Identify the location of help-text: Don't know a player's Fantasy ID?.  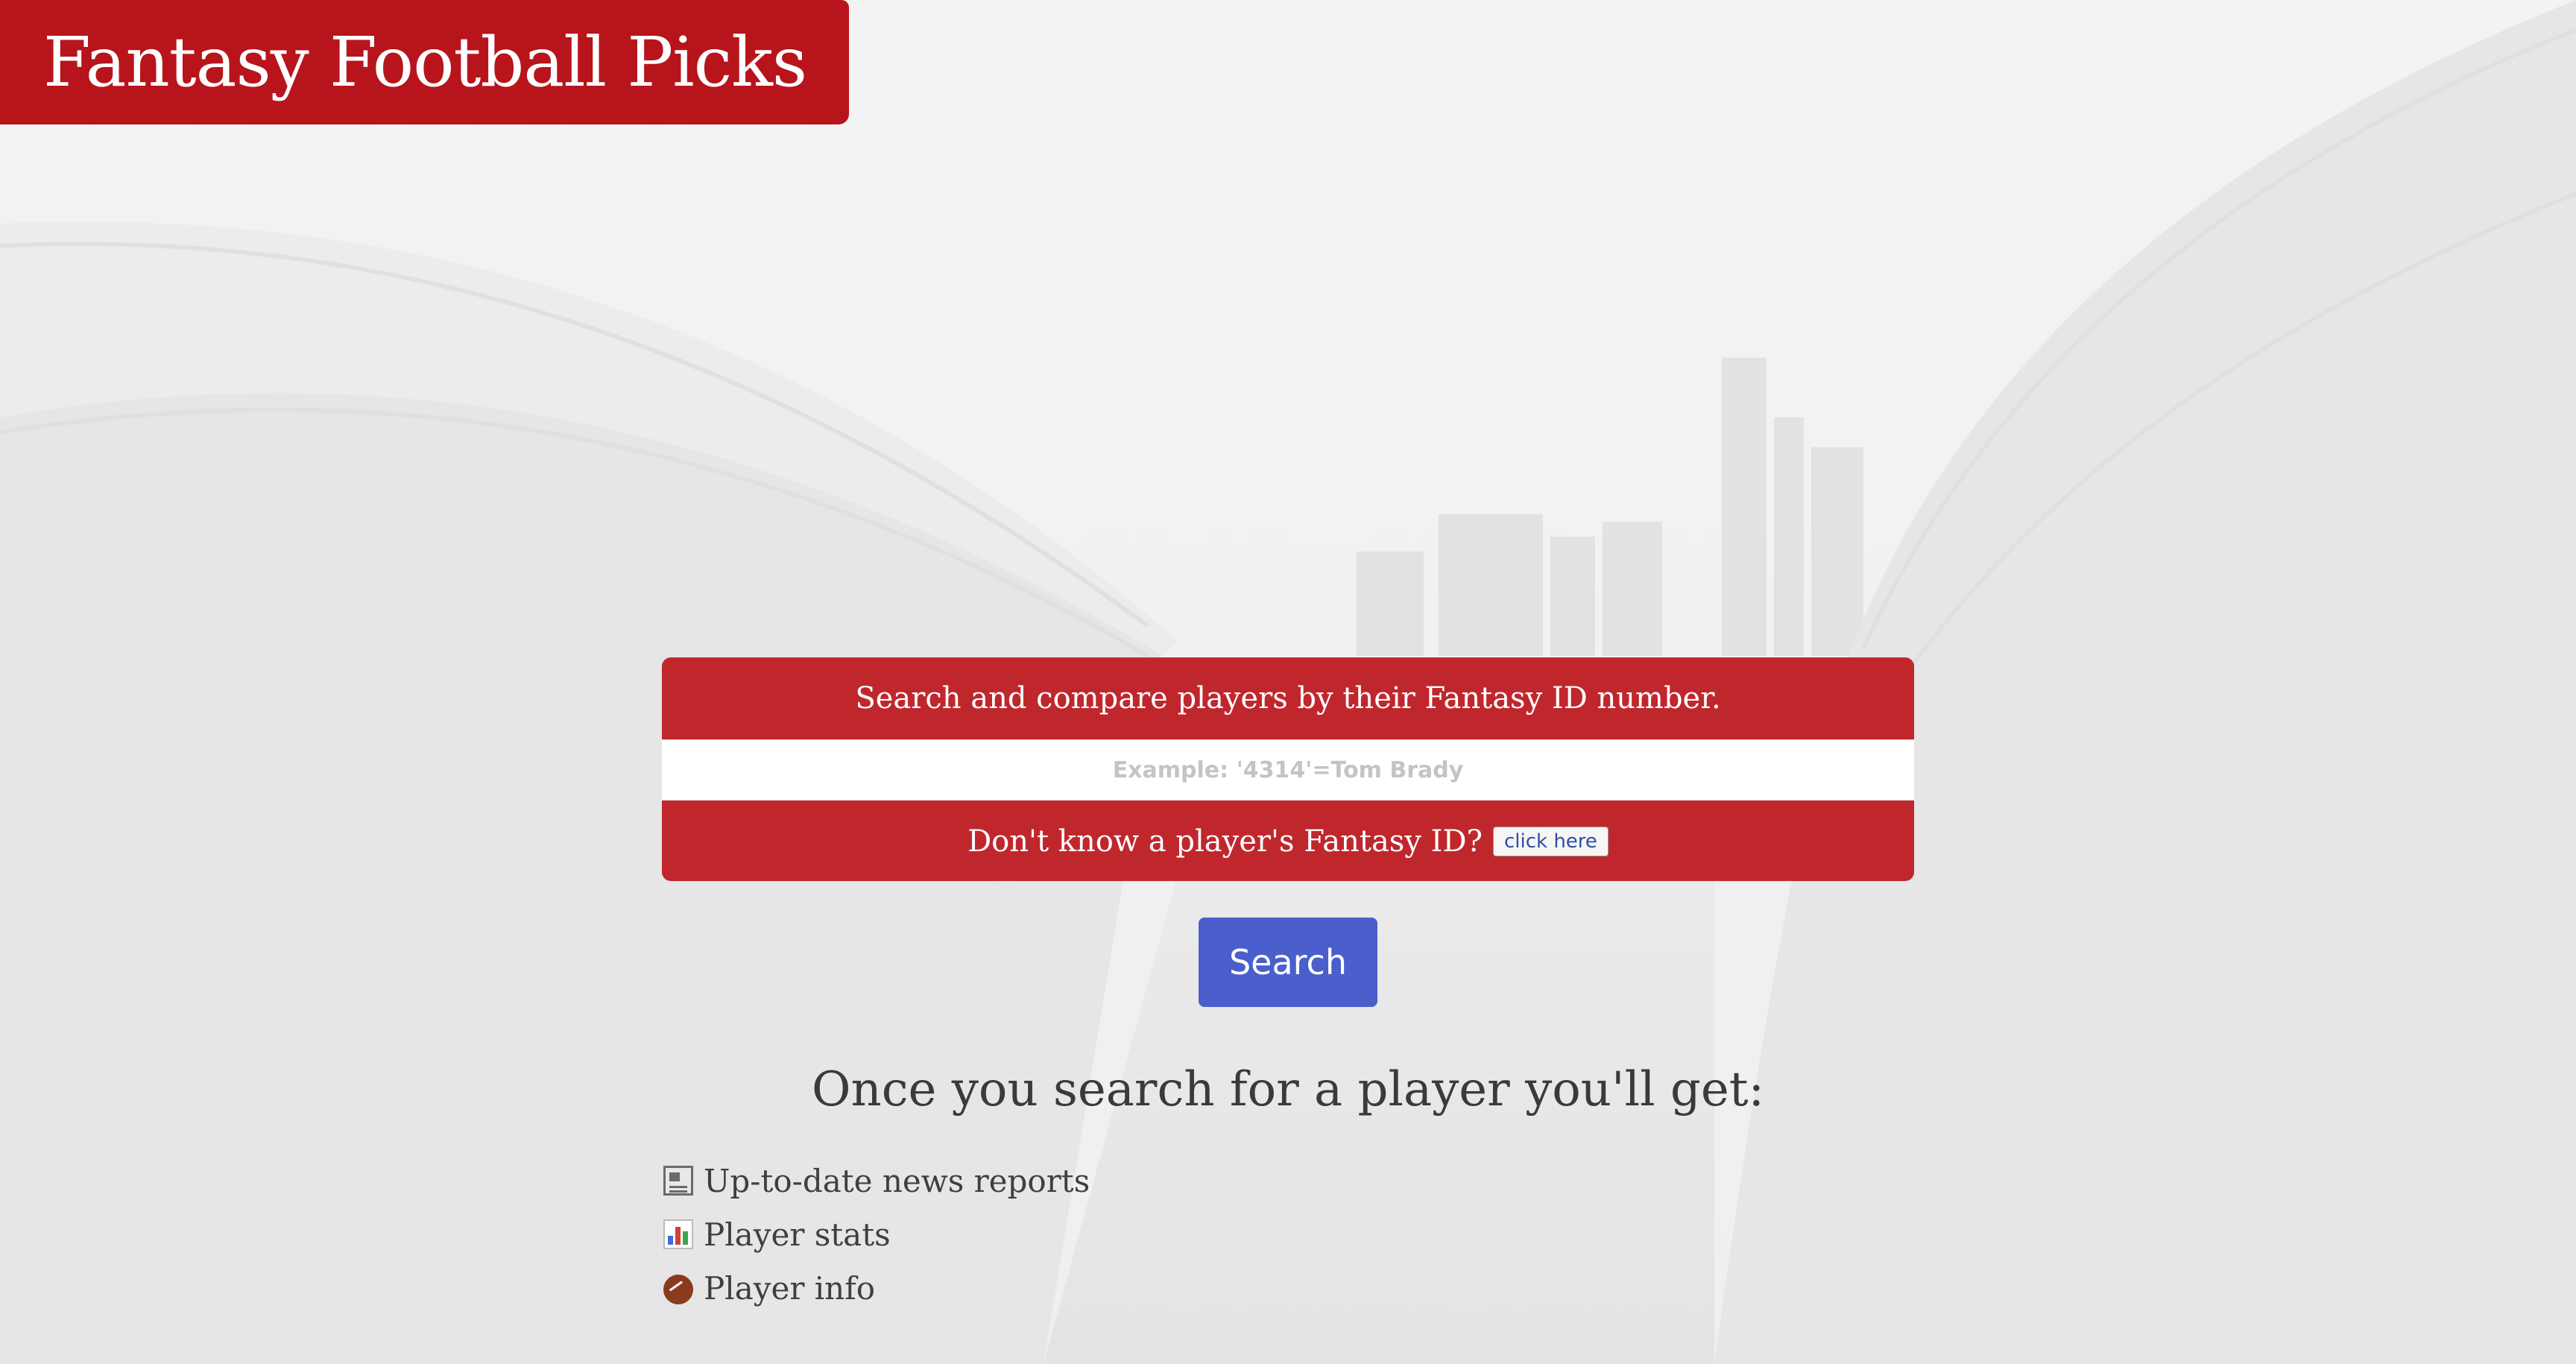
(1225, 841).